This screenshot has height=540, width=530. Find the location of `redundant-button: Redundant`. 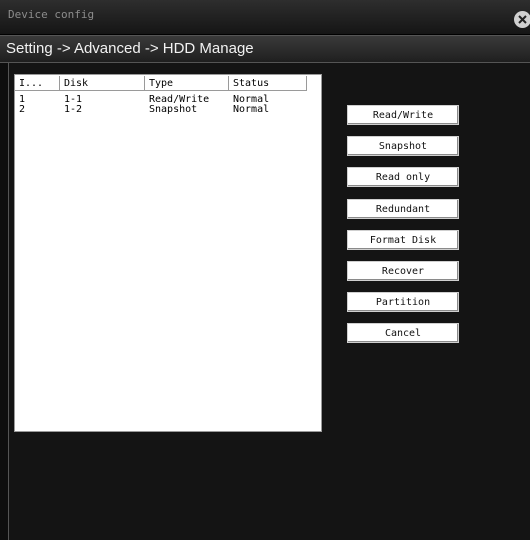

redundant-button: Redundant is located at coordinates (403, 209).